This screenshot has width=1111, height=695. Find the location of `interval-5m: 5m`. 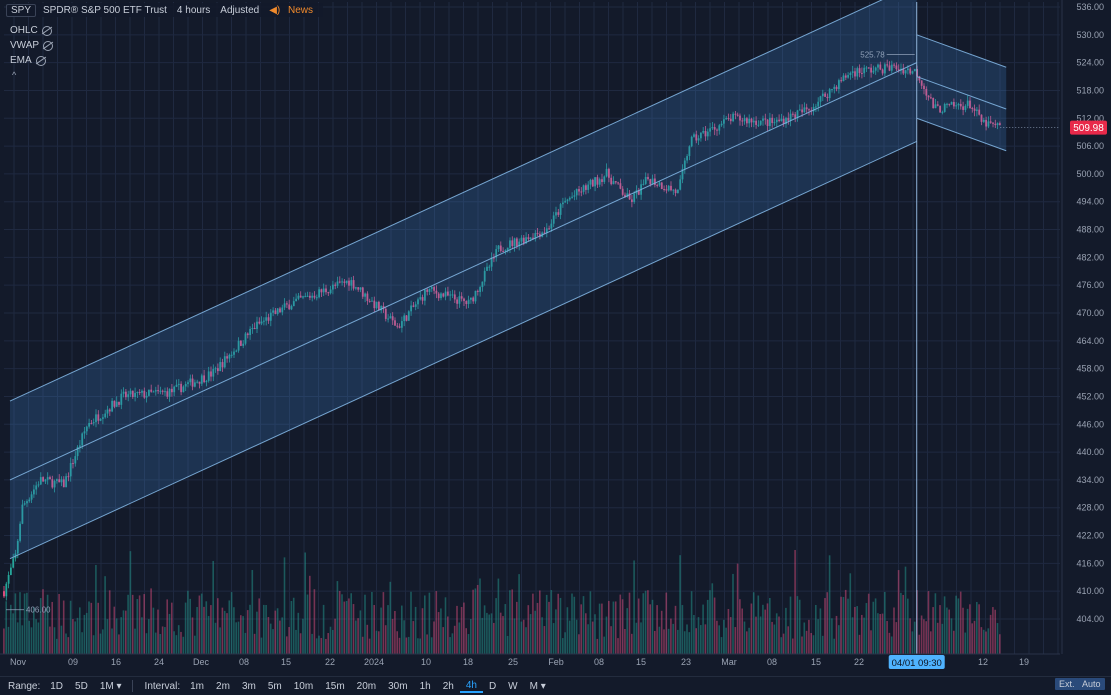

interval-5m: 5m is located at coordinates (275, 686).